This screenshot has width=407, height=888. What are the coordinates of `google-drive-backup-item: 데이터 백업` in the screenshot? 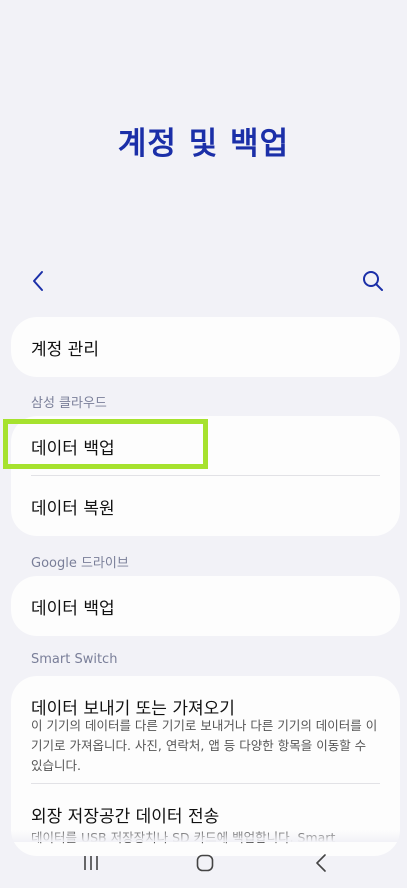 It's located at (205, 606).